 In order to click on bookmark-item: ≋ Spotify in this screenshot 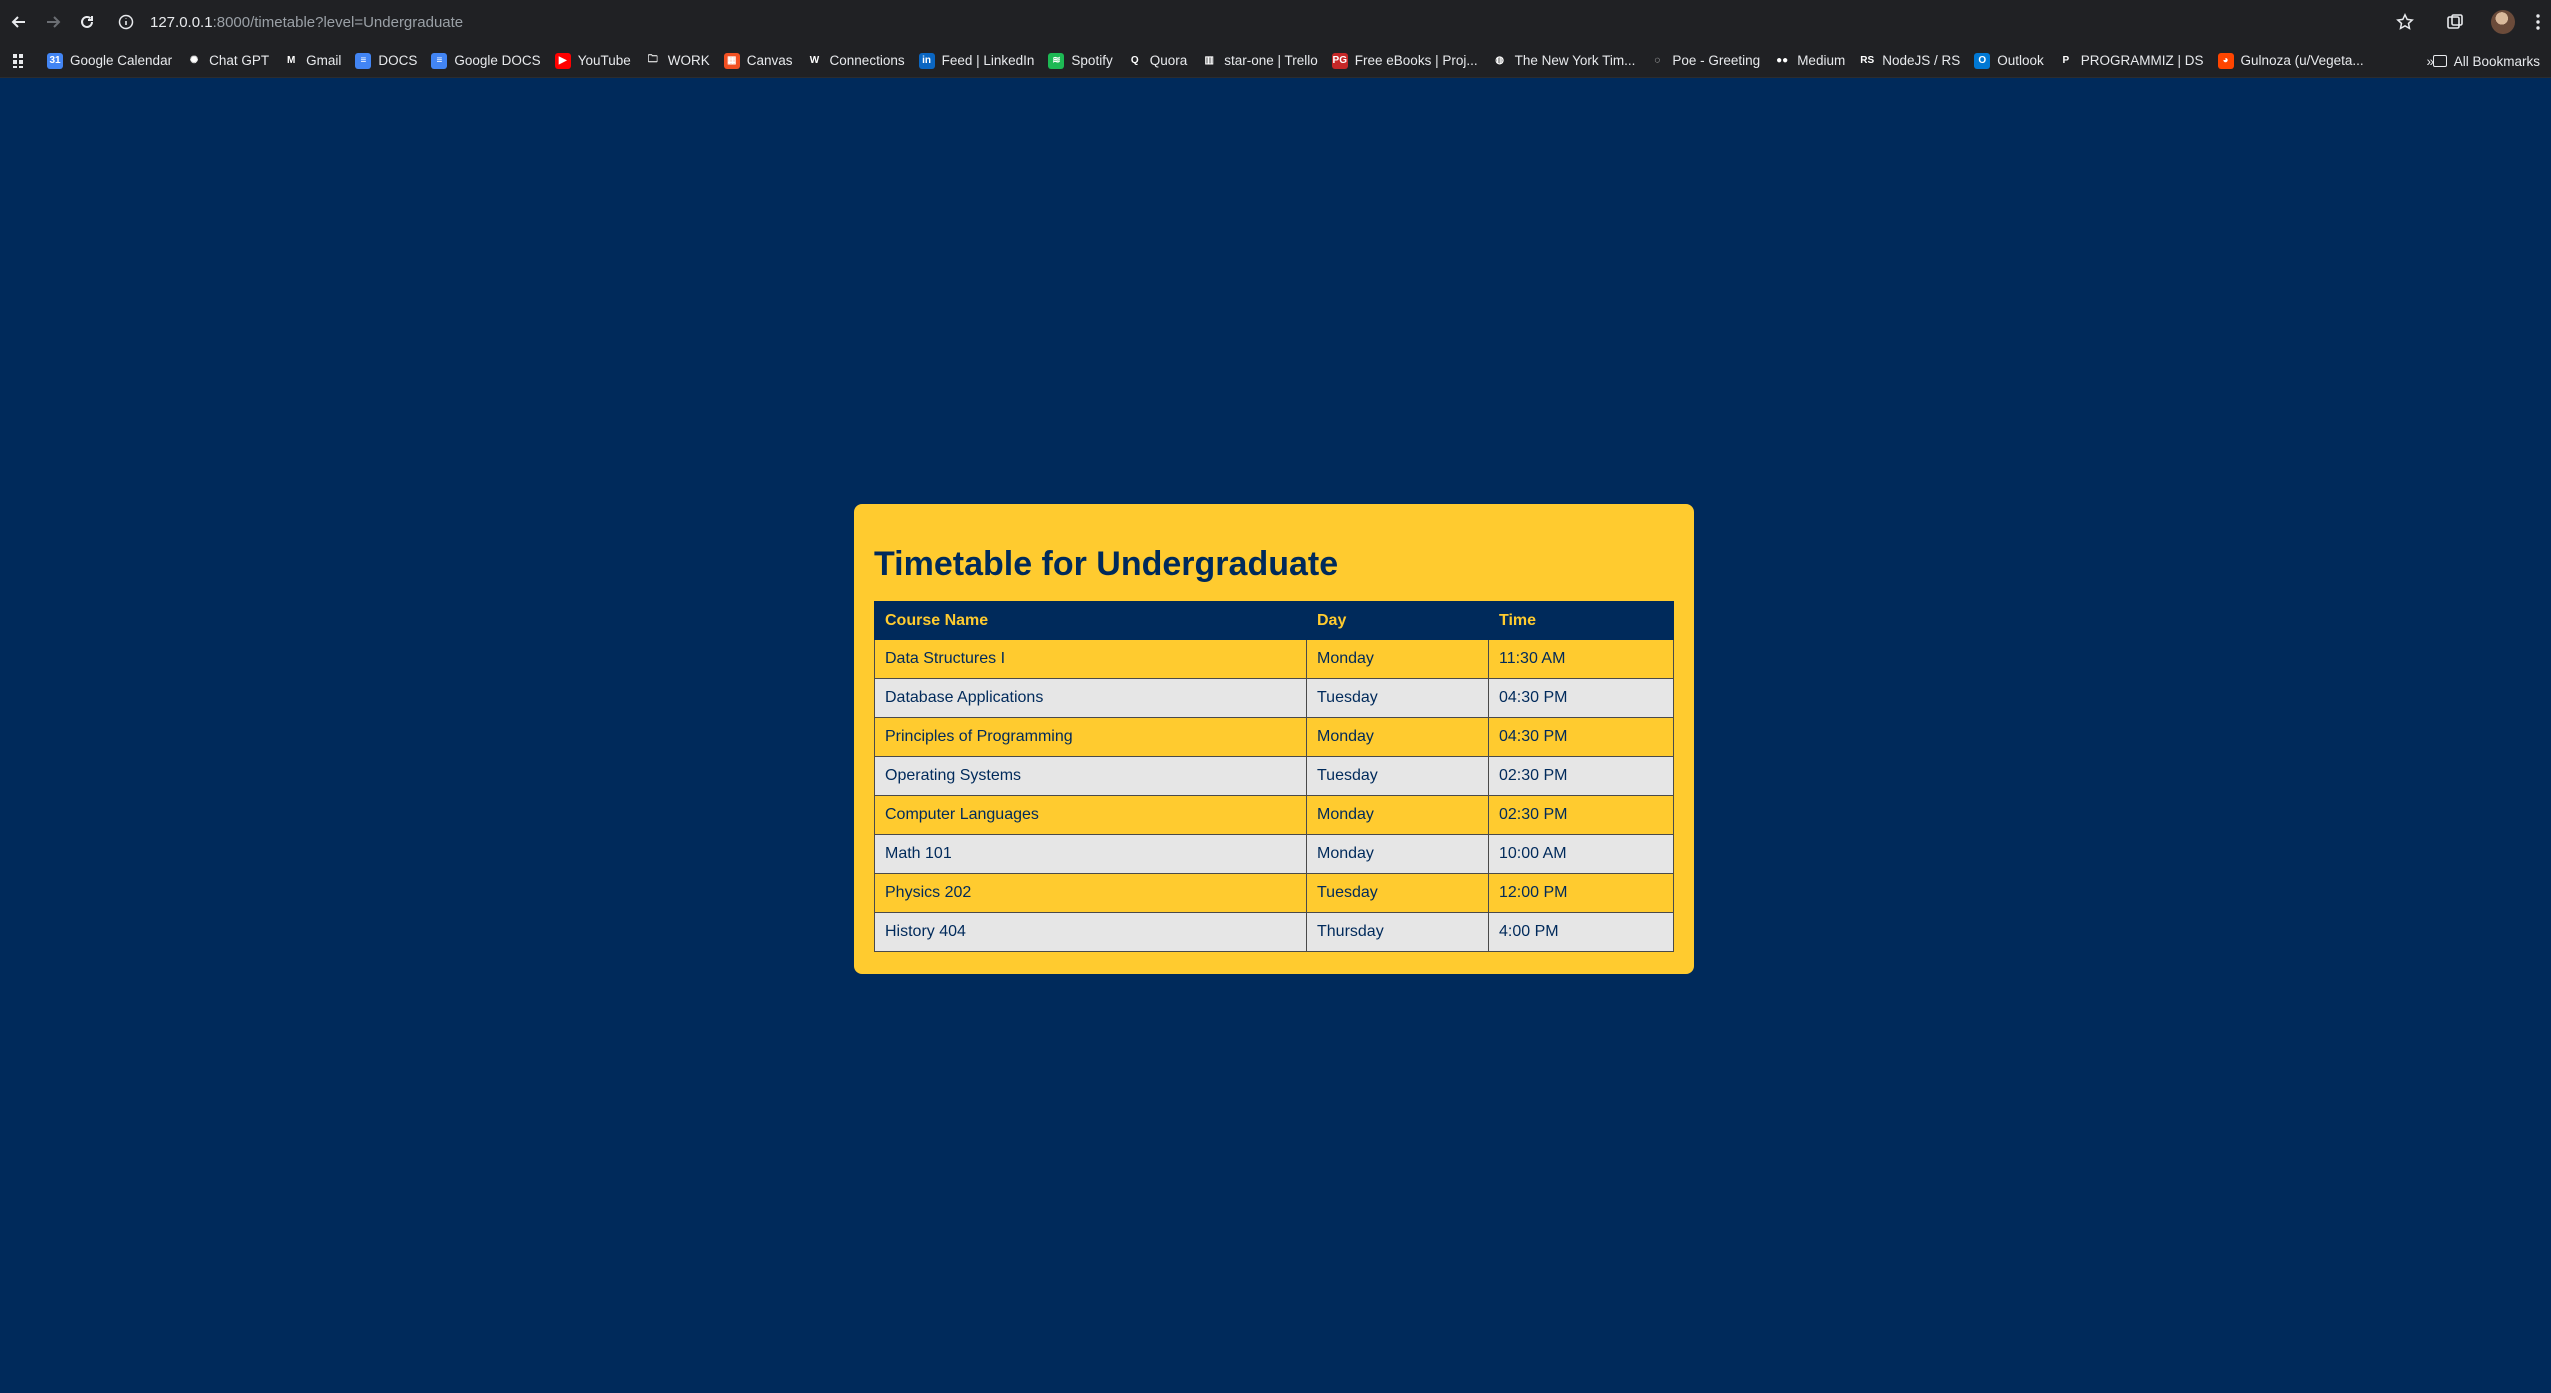, I will do `click(1080, 61)`.